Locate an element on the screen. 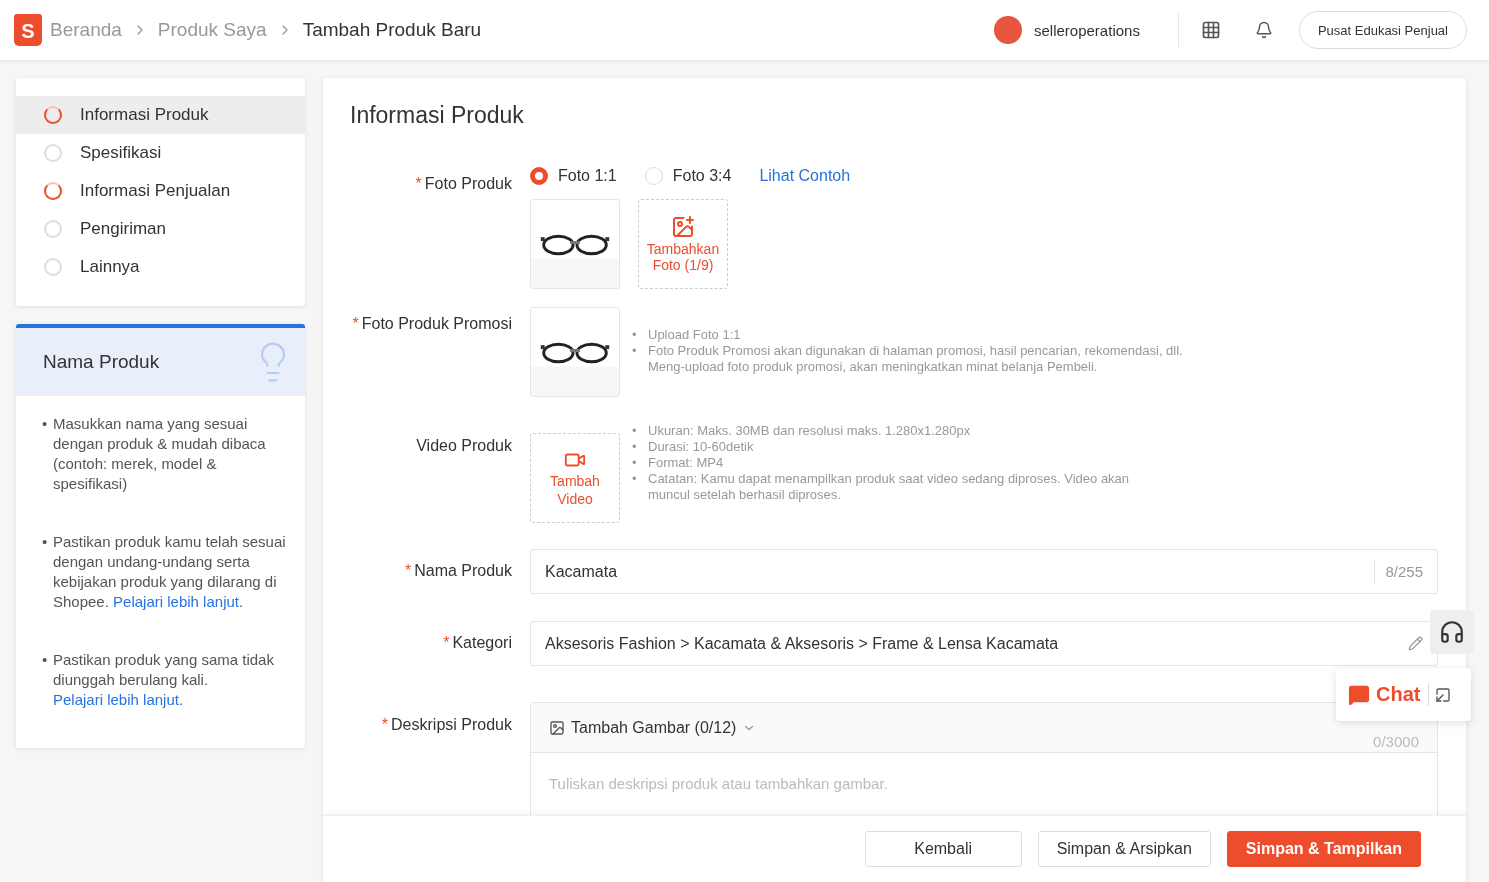 The width and height of the screenshot is (1489, 882). step-label: Informasi Penjualan is located at coordinates (155, 191).